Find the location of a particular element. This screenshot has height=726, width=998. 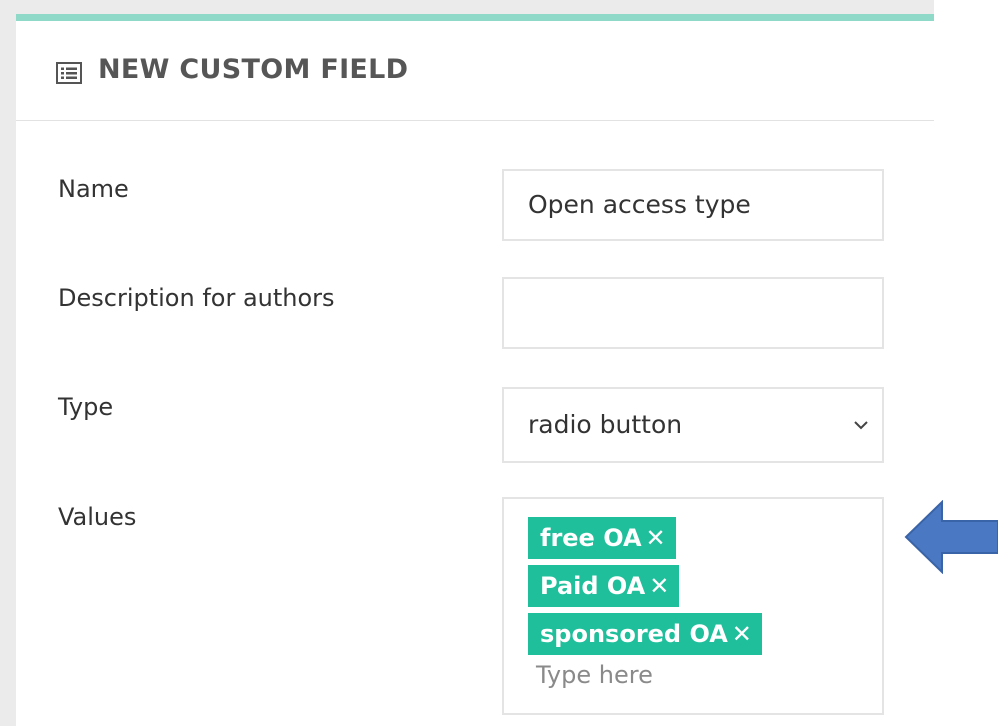

values-label: Values is located at coordinates (97, 517).